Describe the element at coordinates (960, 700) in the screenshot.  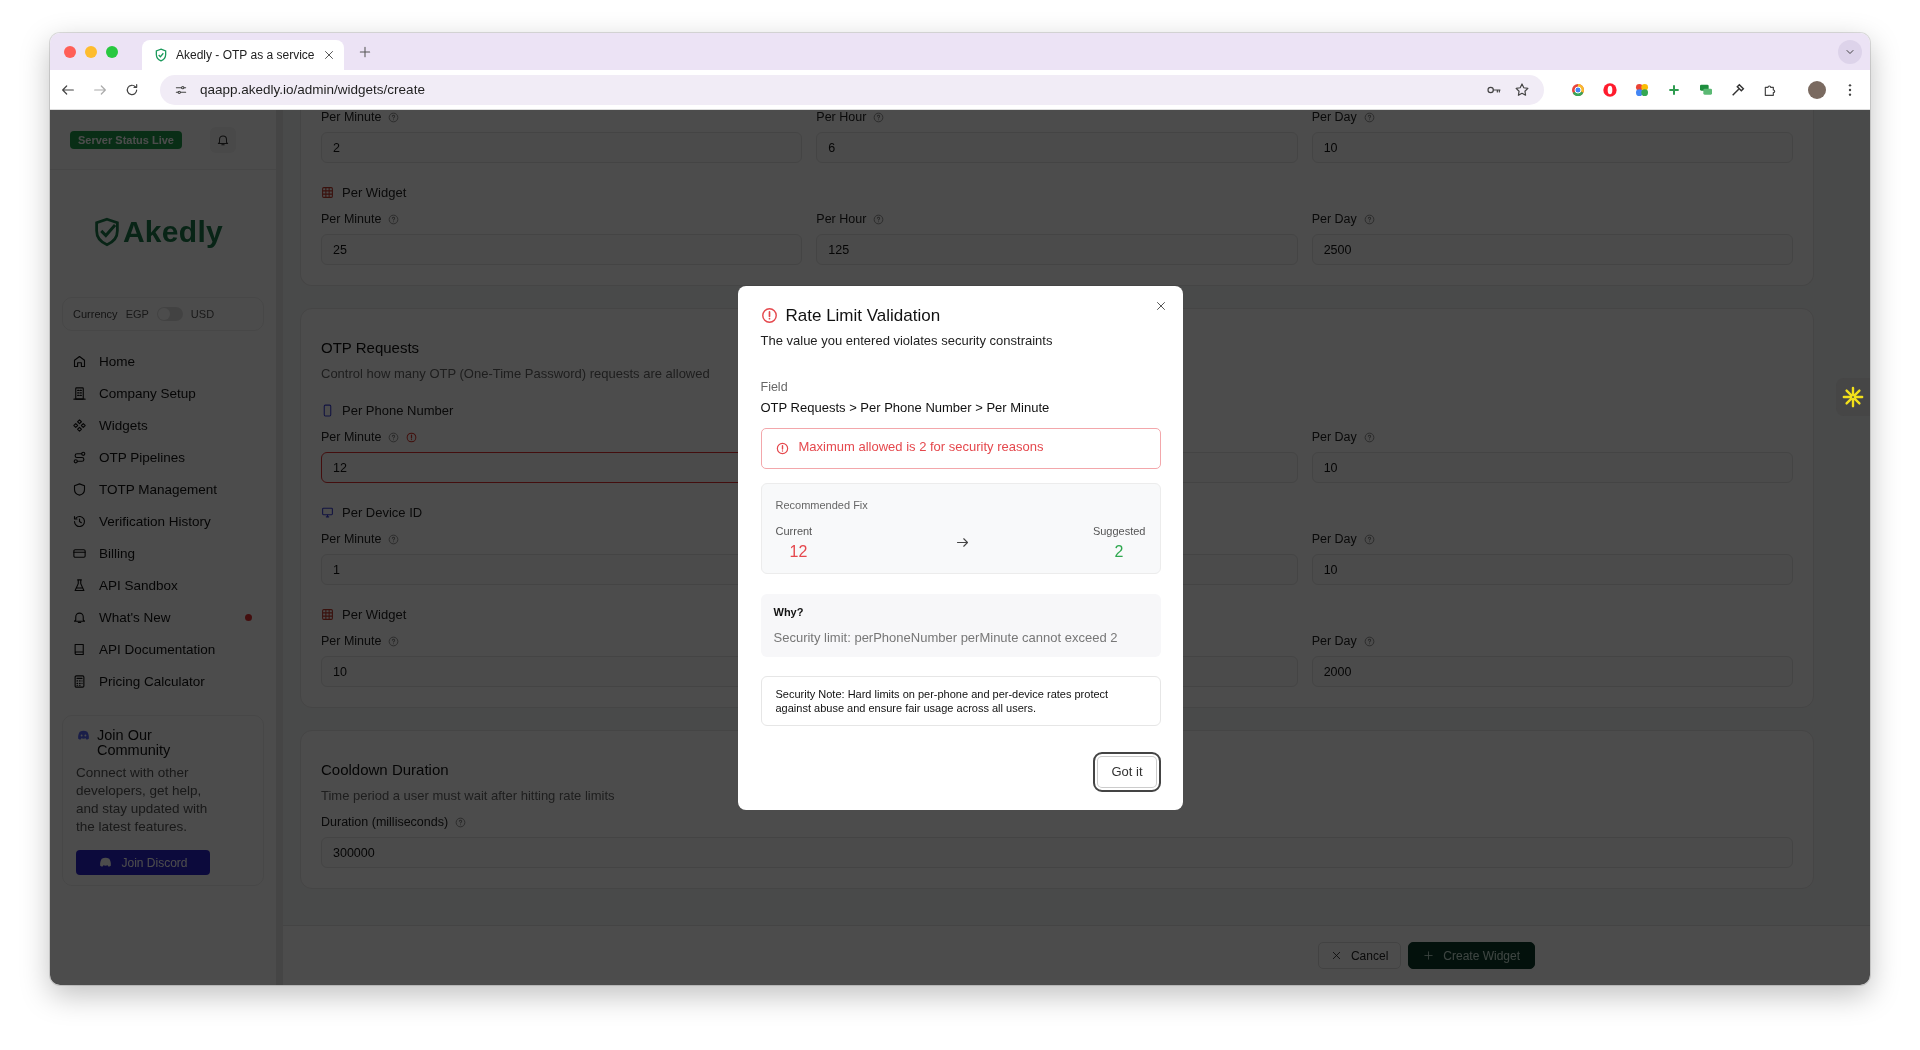
I see `security-note: Security Note: Hard limits on per-phone and per-device rates protect against abuse and ensure fair usage across all users.` at that location.